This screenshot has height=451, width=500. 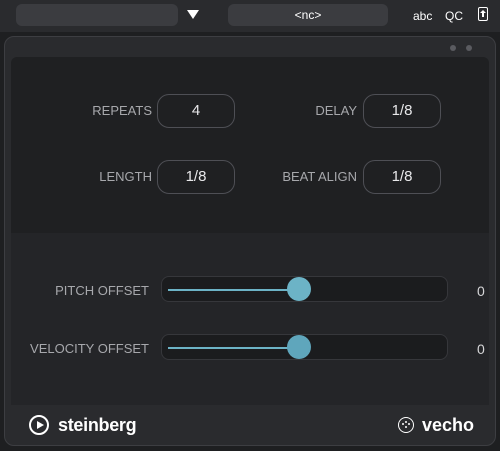 What do you see at coordinates (233, 348) in the screenshot?
I see `velocity-offset-slider-fill` at bounding box center [233, 348].